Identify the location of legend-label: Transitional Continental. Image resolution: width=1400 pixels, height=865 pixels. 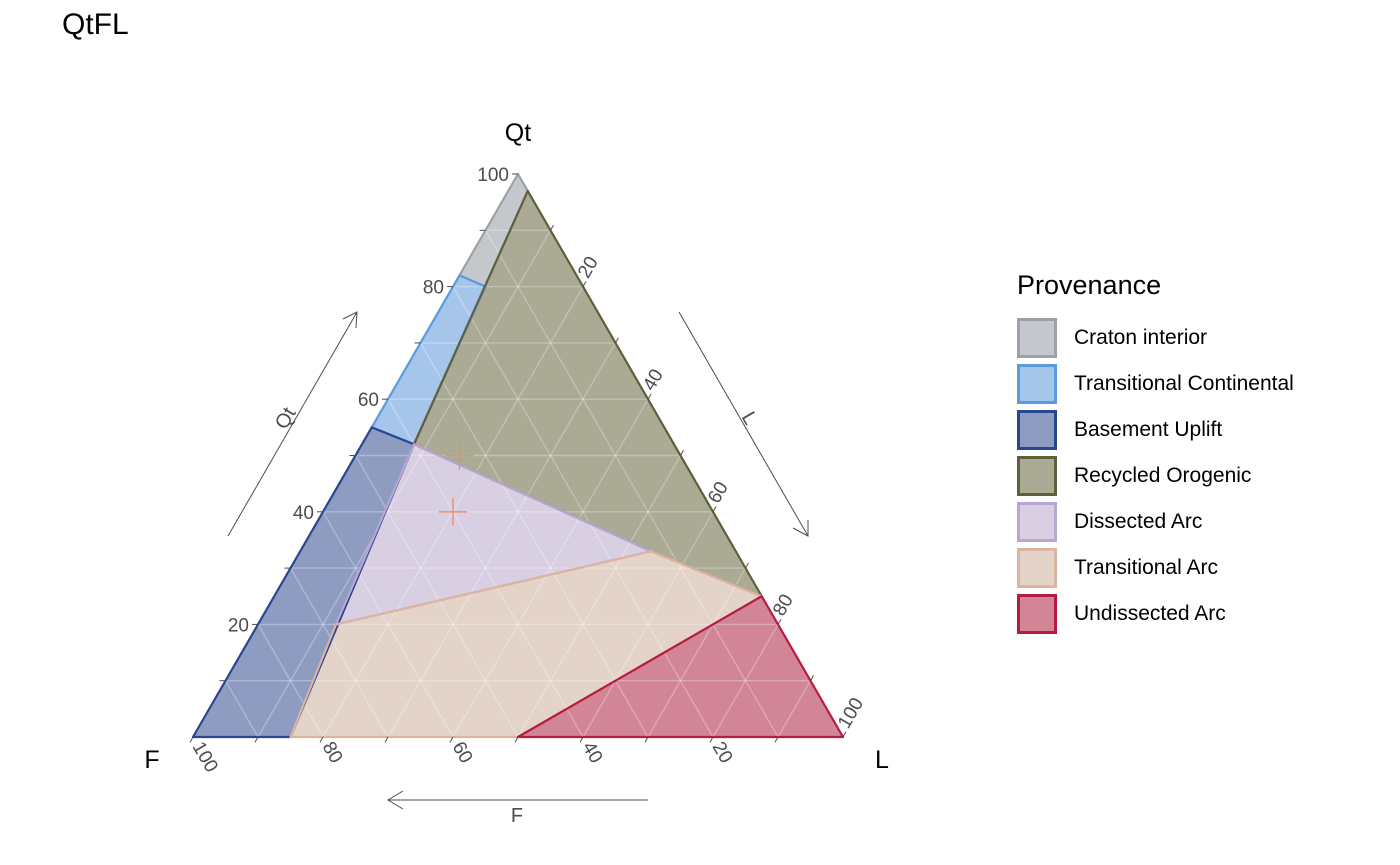
(1184, 383).